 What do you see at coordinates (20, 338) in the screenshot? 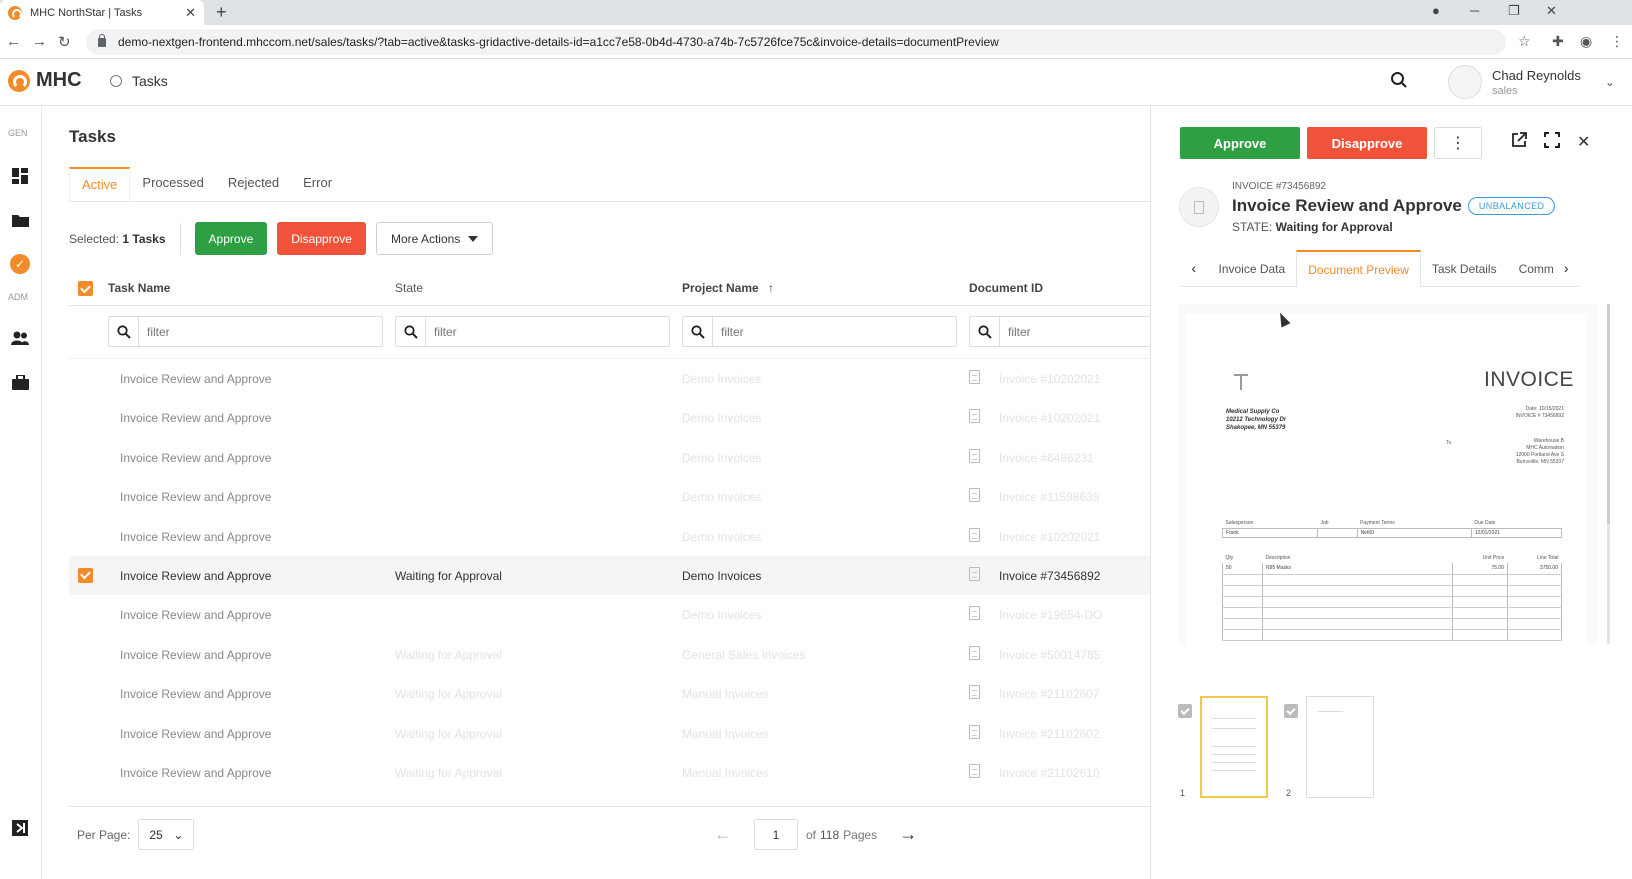
I see `users-icon` at bounding box center [20, 338].